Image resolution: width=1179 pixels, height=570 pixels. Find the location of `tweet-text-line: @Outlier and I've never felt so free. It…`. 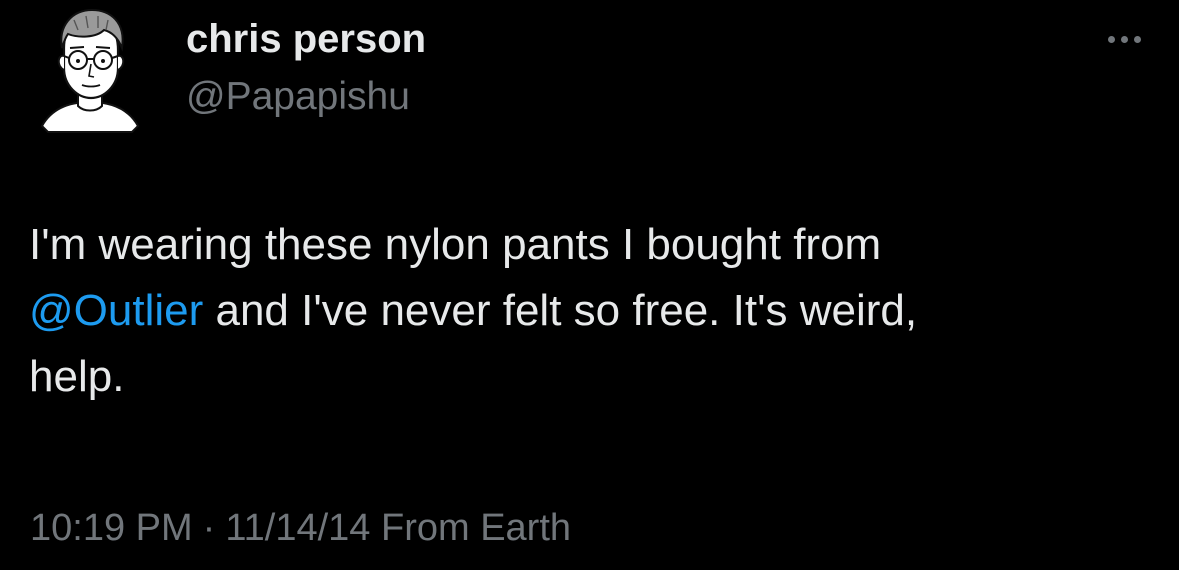

tweet-text-line: @Outlier and I've never felt so free. It… is located at coordinates (584, 311).